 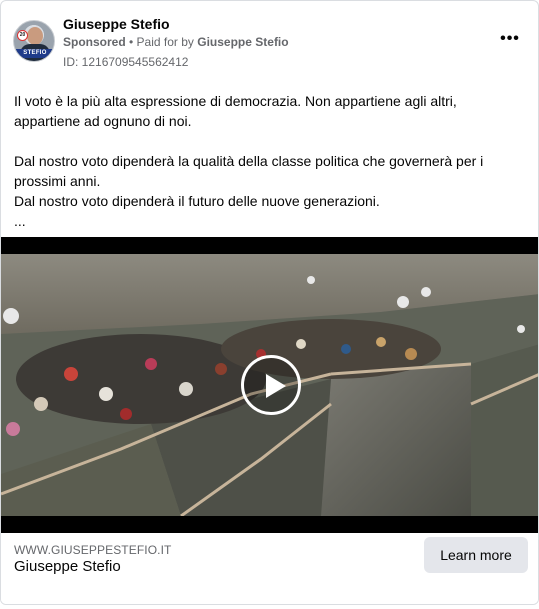 What do you see at coordinates (94, 42) in the screenshot?
I see `sponsored-label: Sponsored` at bounding box center [94, 42].